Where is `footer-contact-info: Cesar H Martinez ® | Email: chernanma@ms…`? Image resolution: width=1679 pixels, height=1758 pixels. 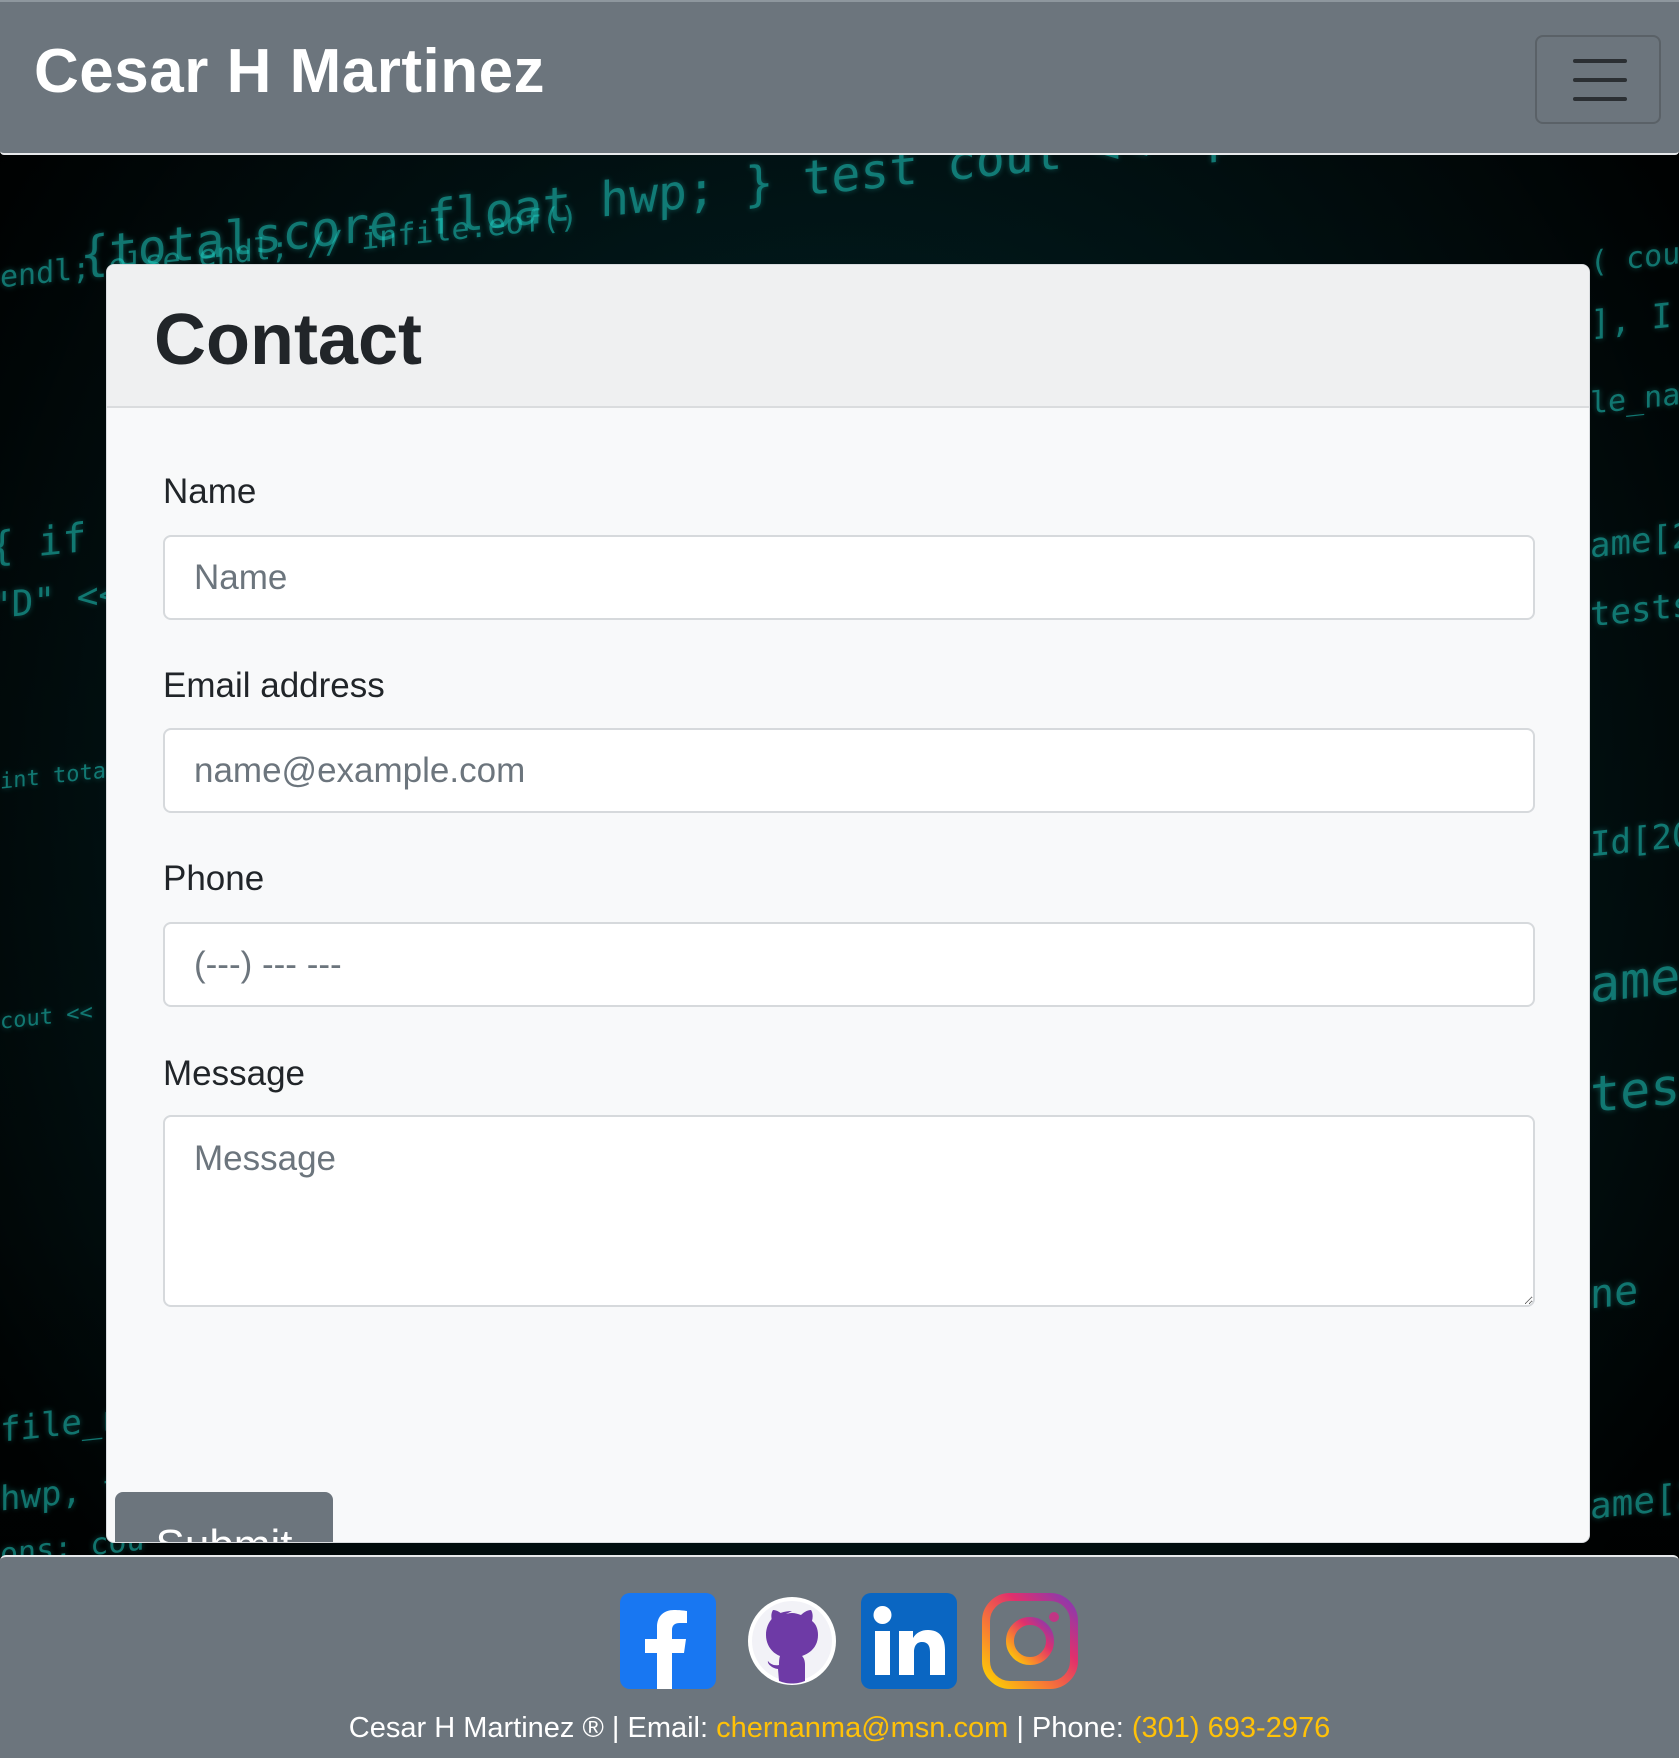 footer-contact-info: Cesar H Martinez ® | Email: chernanma@ms… is located at coordinates (839, 1728).